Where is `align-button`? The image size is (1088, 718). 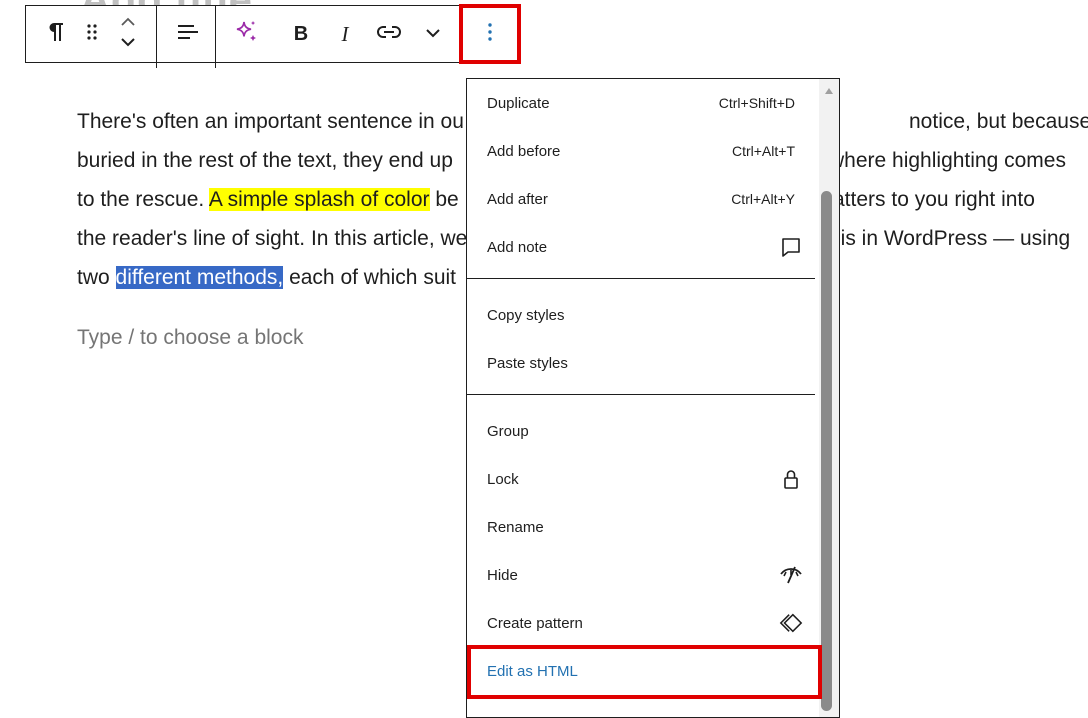 align-button is located at coordinates (187, 34).